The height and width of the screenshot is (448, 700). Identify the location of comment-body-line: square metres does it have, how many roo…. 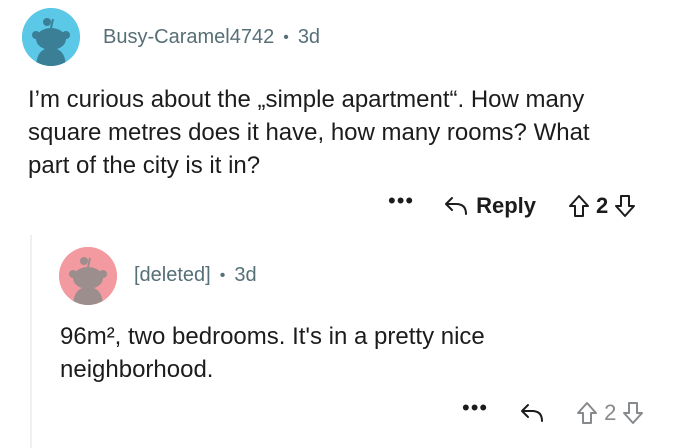
(309, 132).